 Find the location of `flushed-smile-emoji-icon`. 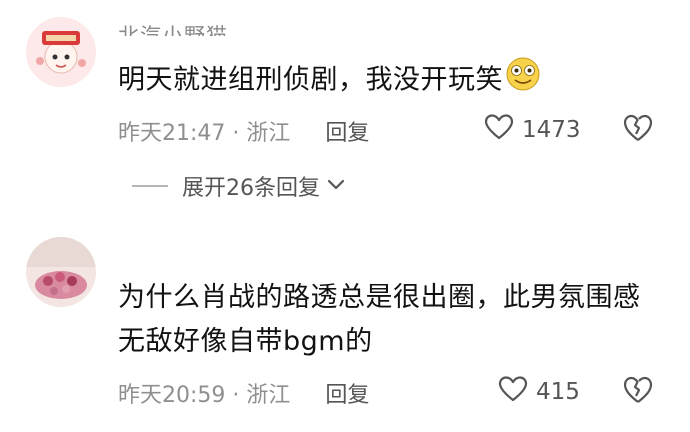

flushed-smile-emoji-icon is located at coordinates (523, 81).